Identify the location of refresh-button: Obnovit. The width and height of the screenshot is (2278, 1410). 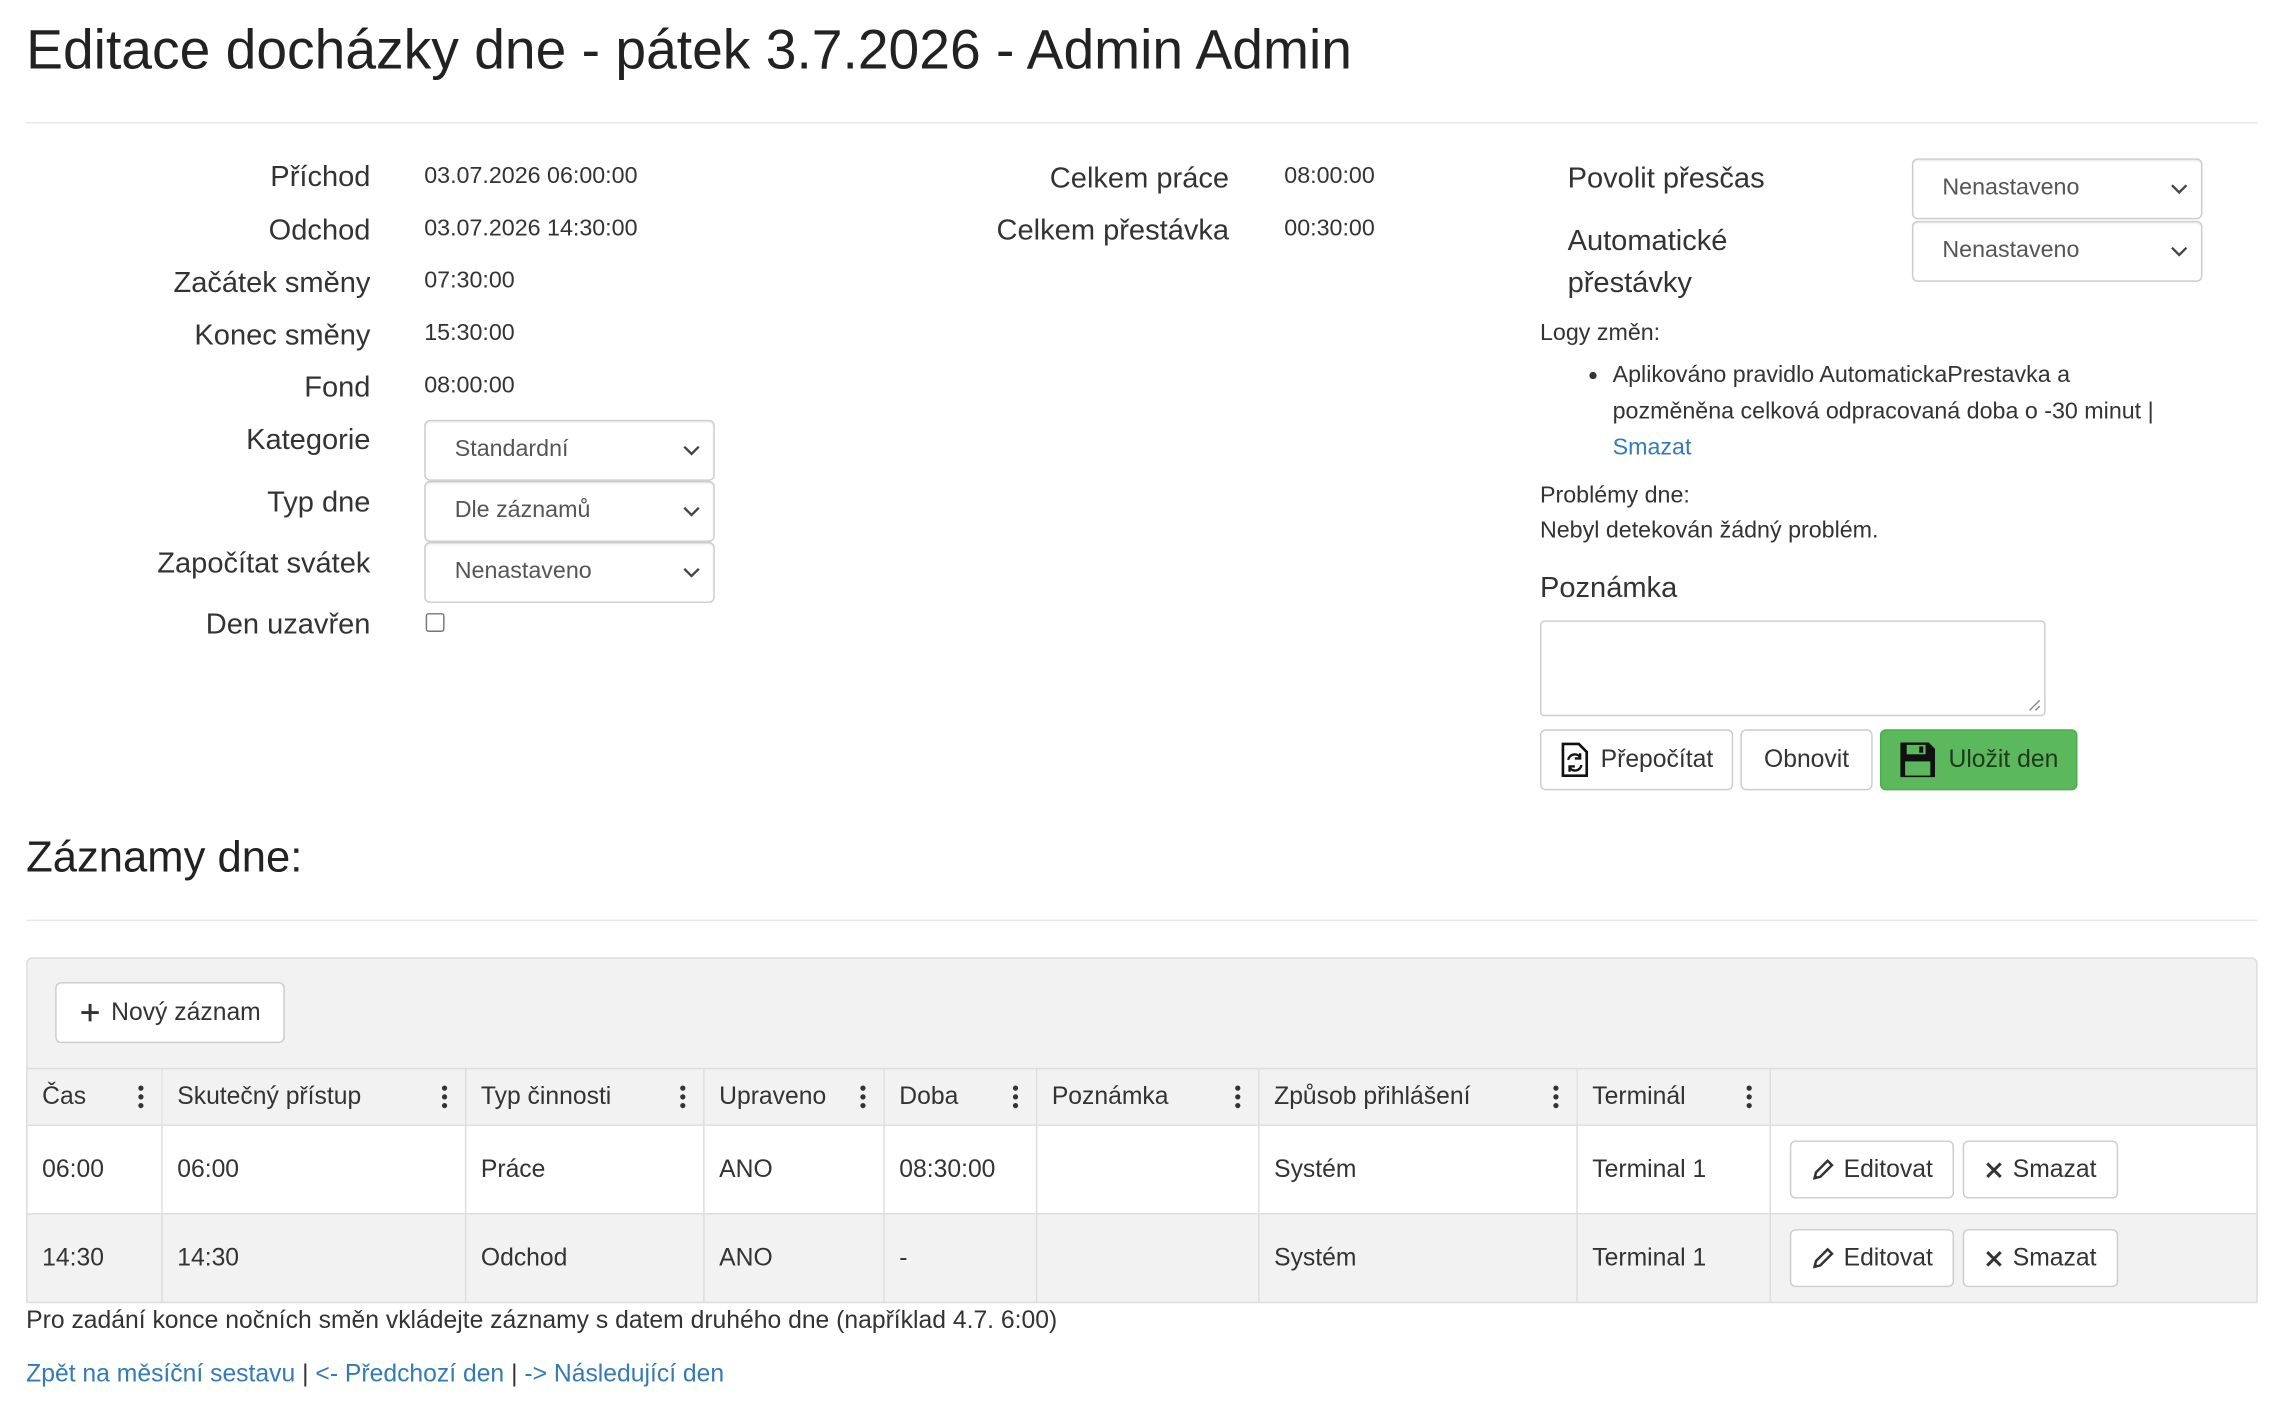
(1806, 760).